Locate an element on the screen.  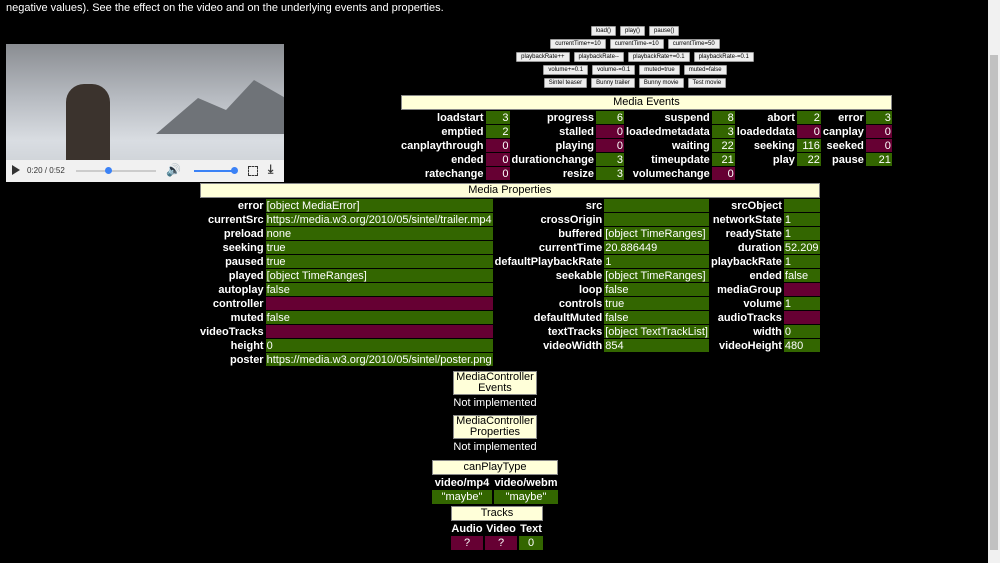
action-button: Bunny movie is located at coordinates (661, 83).